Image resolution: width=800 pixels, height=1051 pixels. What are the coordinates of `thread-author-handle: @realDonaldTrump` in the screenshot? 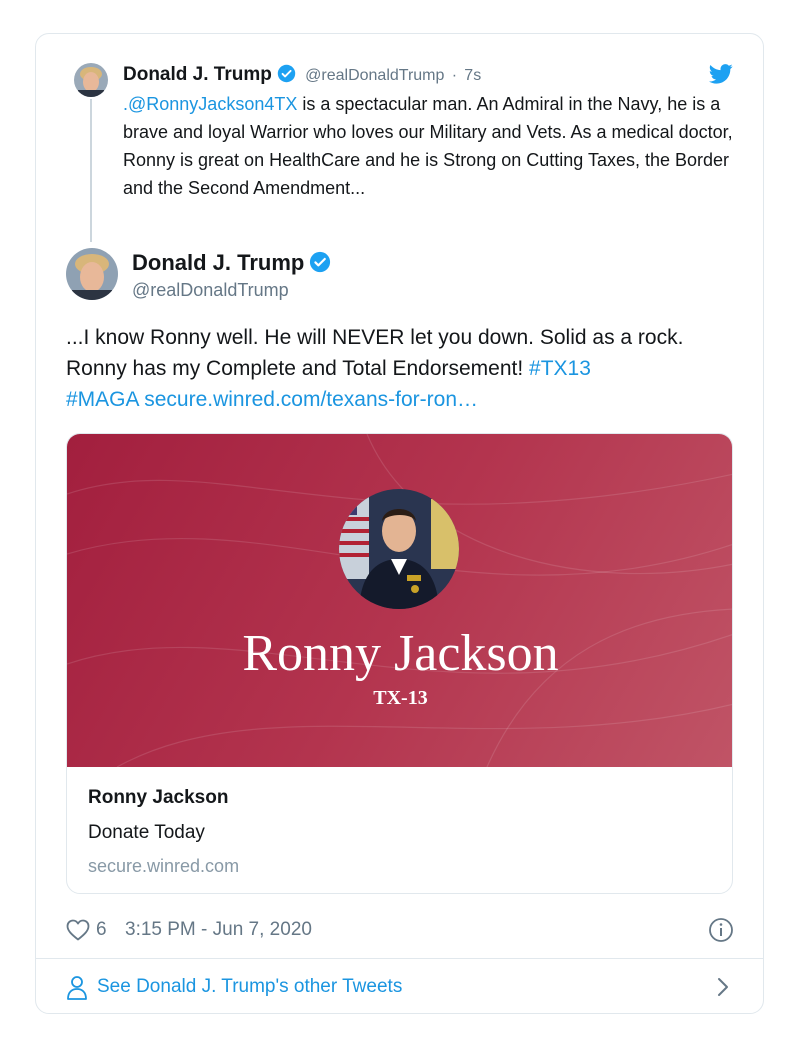 It's located at (374, 75).